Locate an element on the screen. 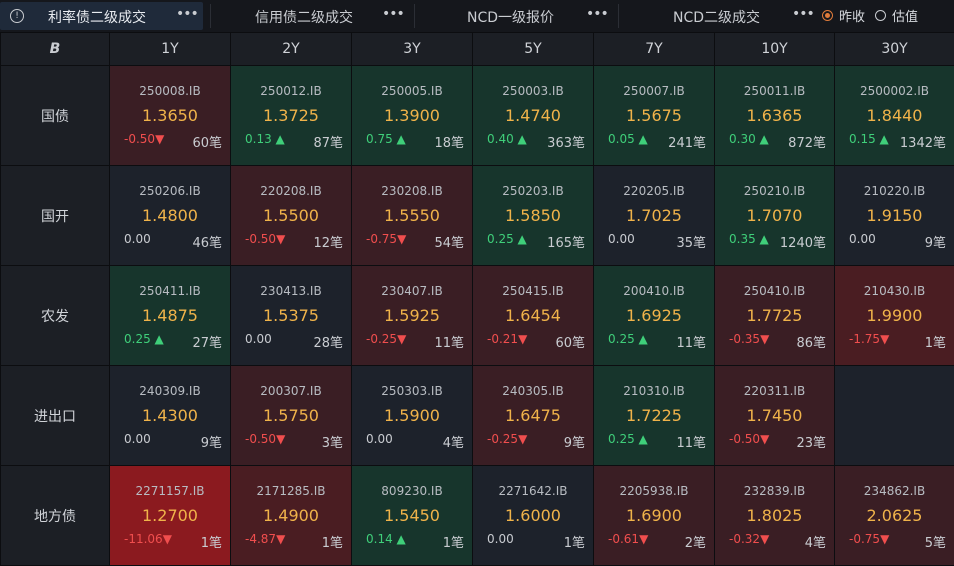 This screenshot has height=566, width=954. quote-cell: 2500002.IB1.84400.15 ▲1342笔 is located at coordinates (894, 116).